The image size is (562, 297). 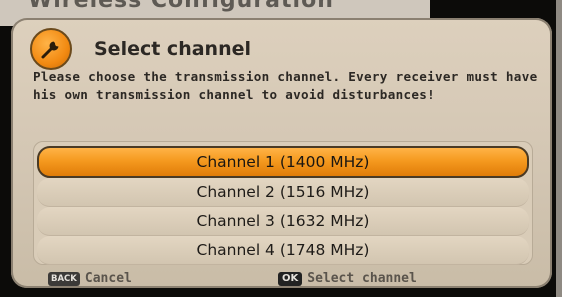 I want to click on select-channel-button: OK Select channel, so click(x=347, y=278).